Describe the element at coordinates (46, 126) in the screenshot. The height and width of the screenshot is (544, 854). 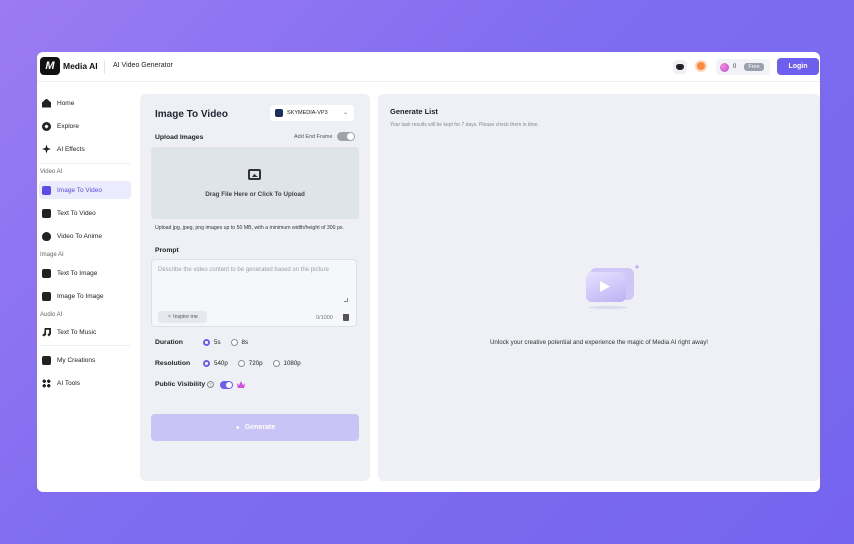
I see `compass-icon` at that location.